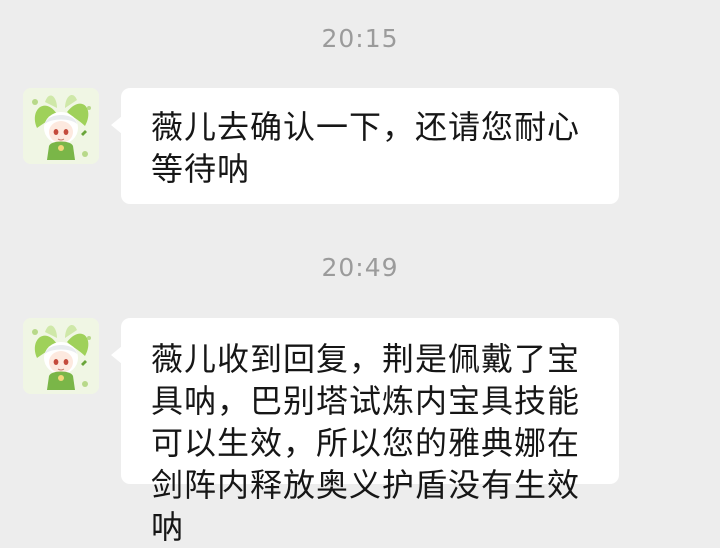  Describe the element at coordinates (360, 267) in the screenshot. I see `message-timestamp: 20:49` at that location.